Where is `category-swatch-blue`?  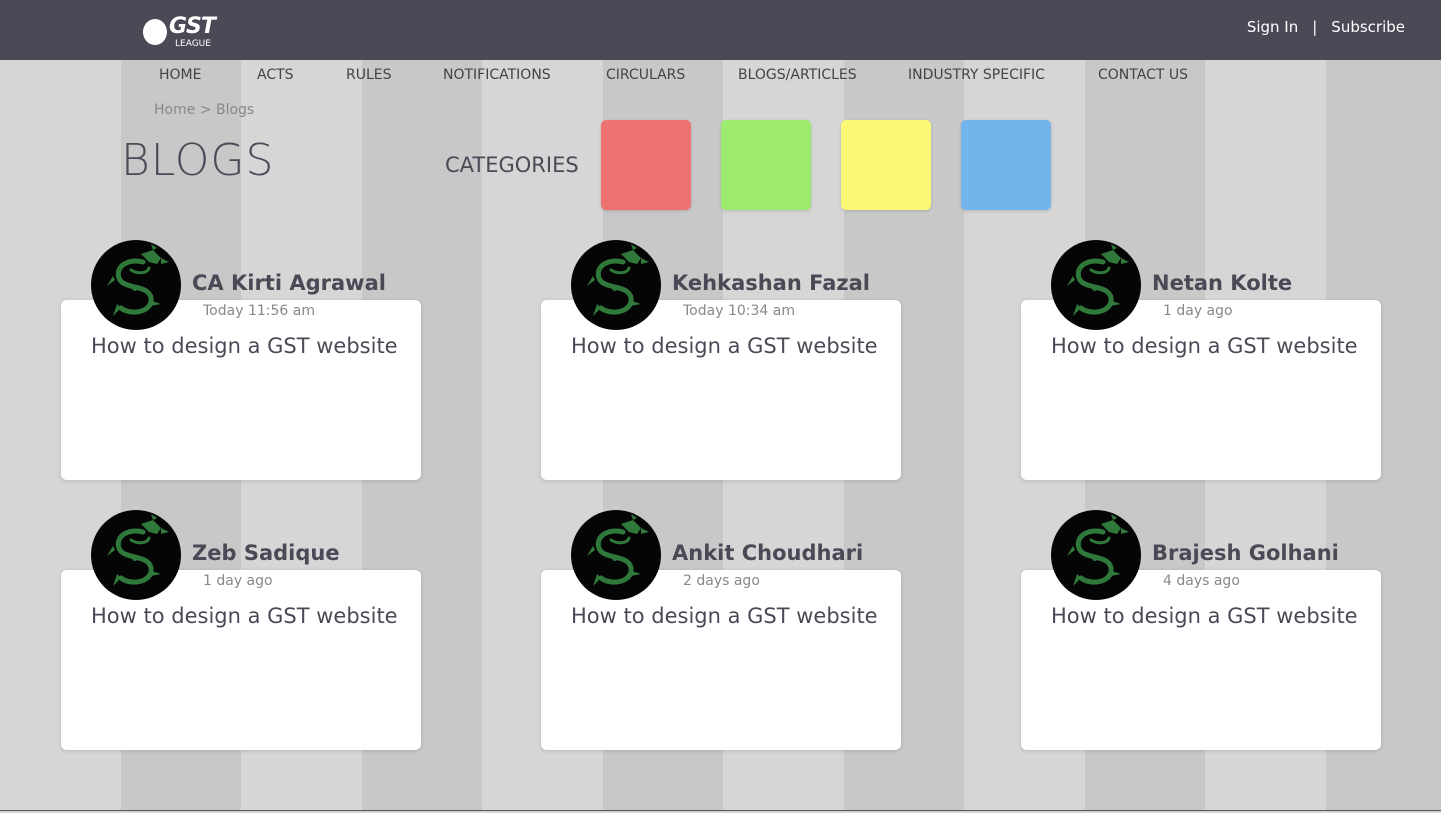
category-swatch-blue is located at coordinates (1006, 165).